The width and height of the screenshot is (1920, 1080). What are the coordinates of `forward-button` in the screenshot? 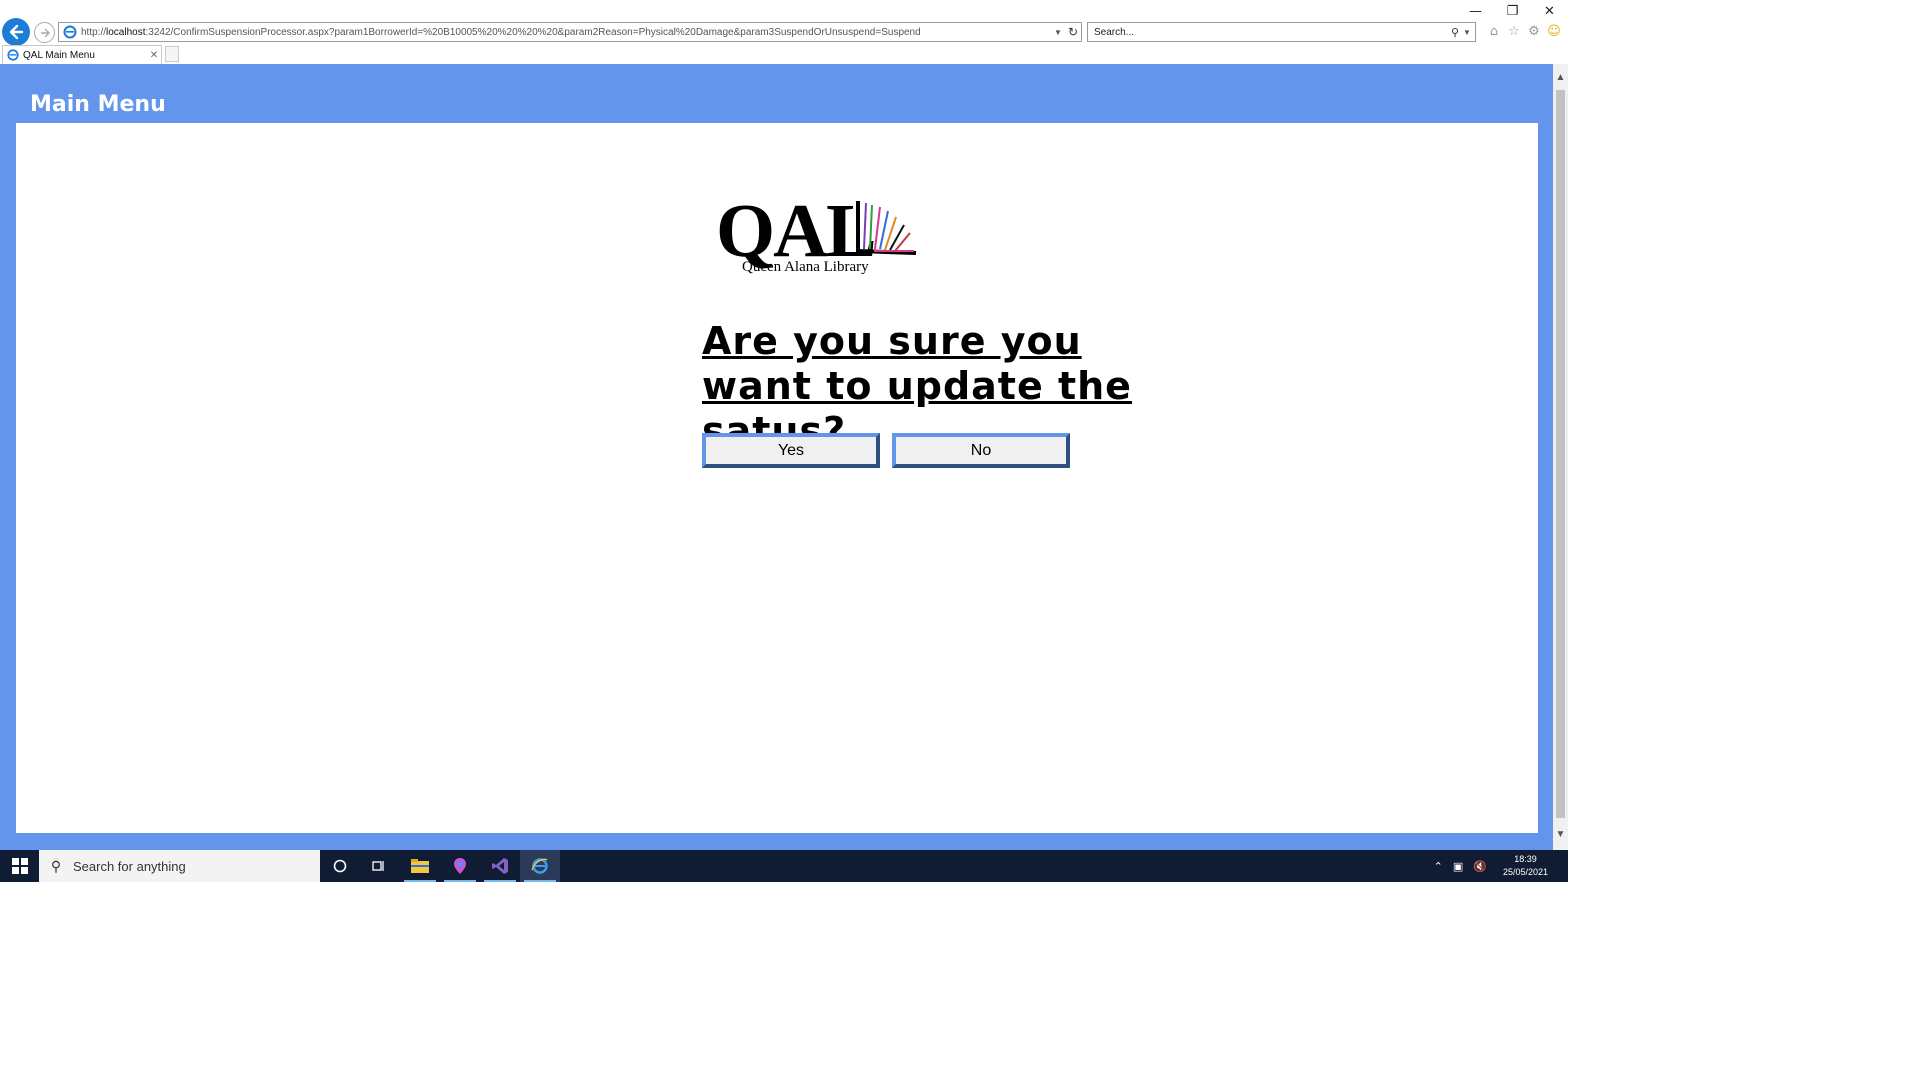 It's located at (44, 32).